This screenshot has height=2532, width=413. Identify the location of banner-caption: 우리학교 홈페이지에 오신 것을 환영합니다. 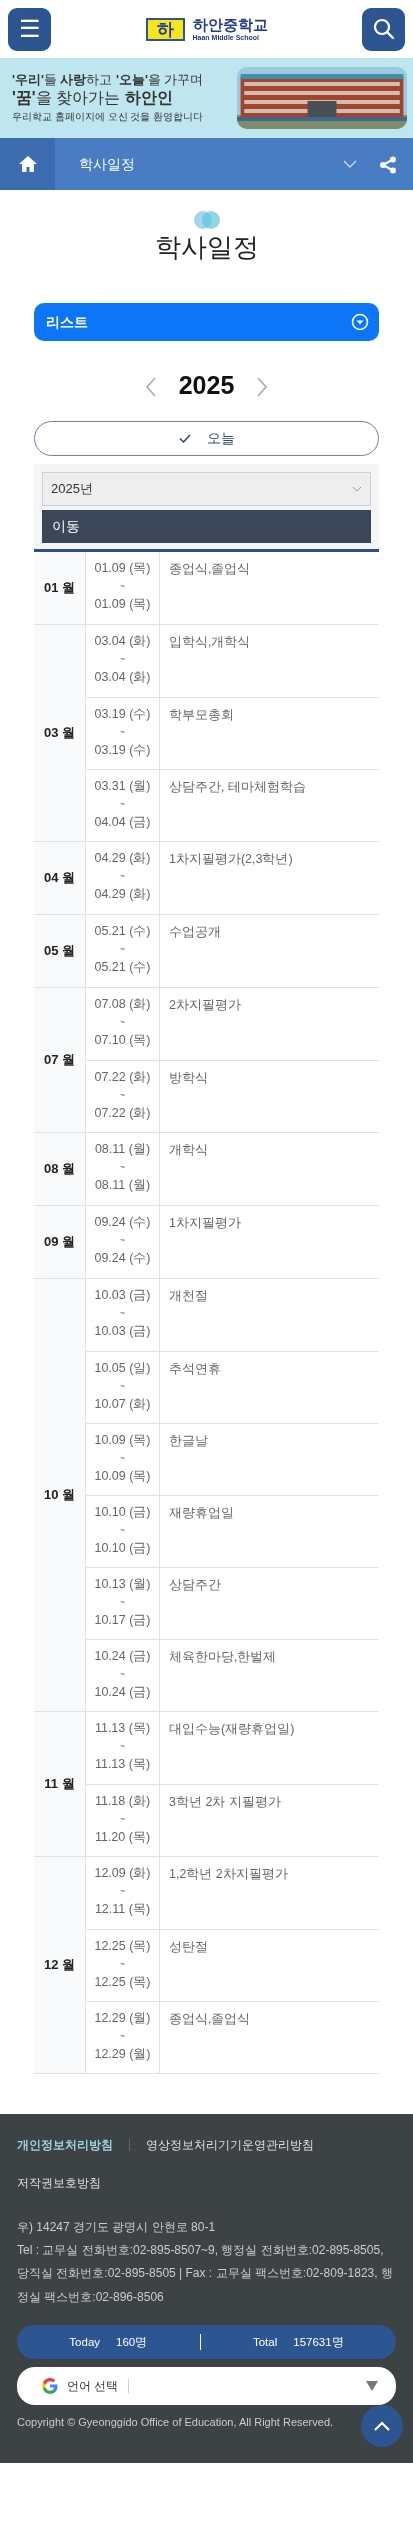
(108, 117).